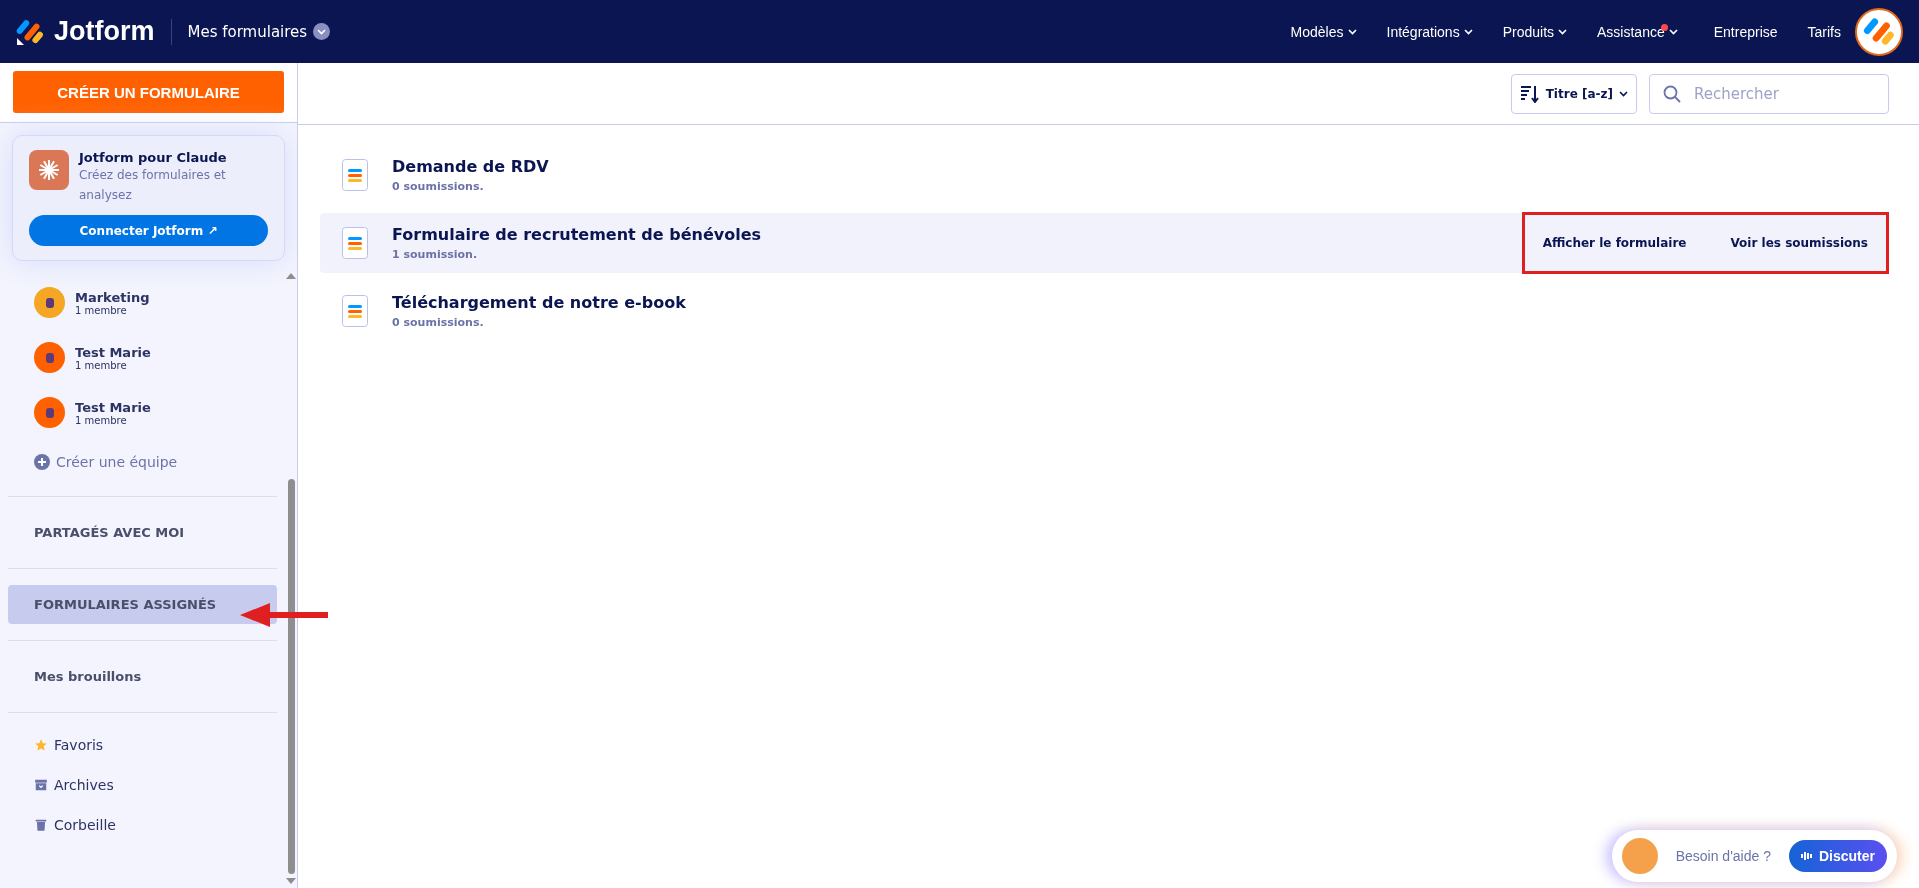 This screenshot has height=888, width=1919. Describe the element at coordinates (142, 745) in the screenshot. I see `folder-link: Favoris` at that location.